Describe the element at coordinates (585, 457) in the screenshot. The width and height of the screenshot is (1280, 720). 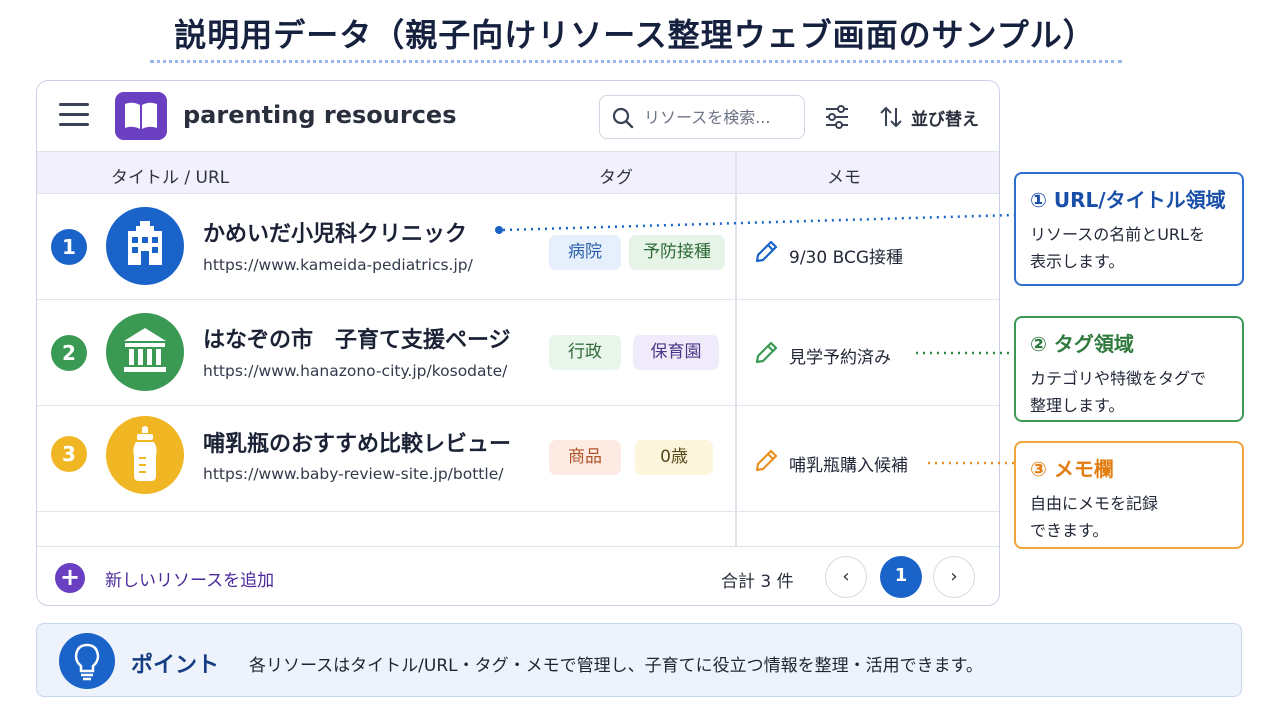
I see `tag-product: 商品` at that location.